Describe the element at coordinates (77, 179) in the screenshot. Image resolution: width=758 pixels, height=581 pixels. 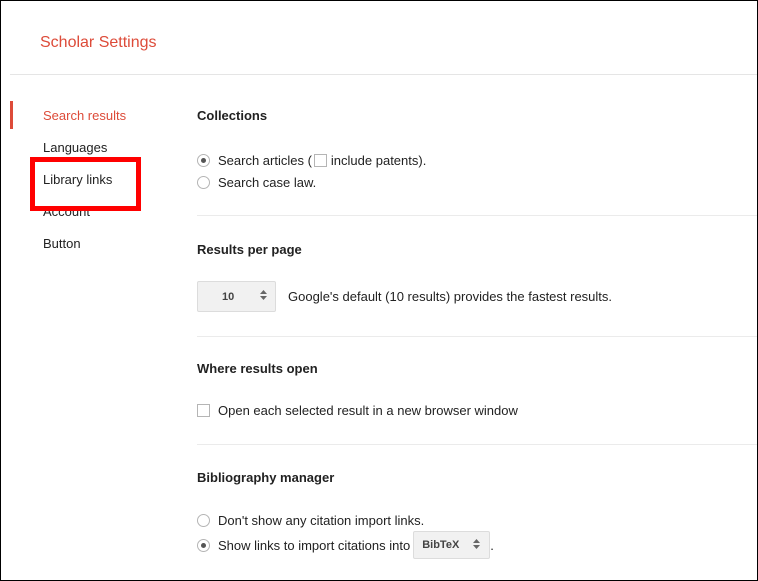
I see `sidebar-item-library-links: Library links` at that location.